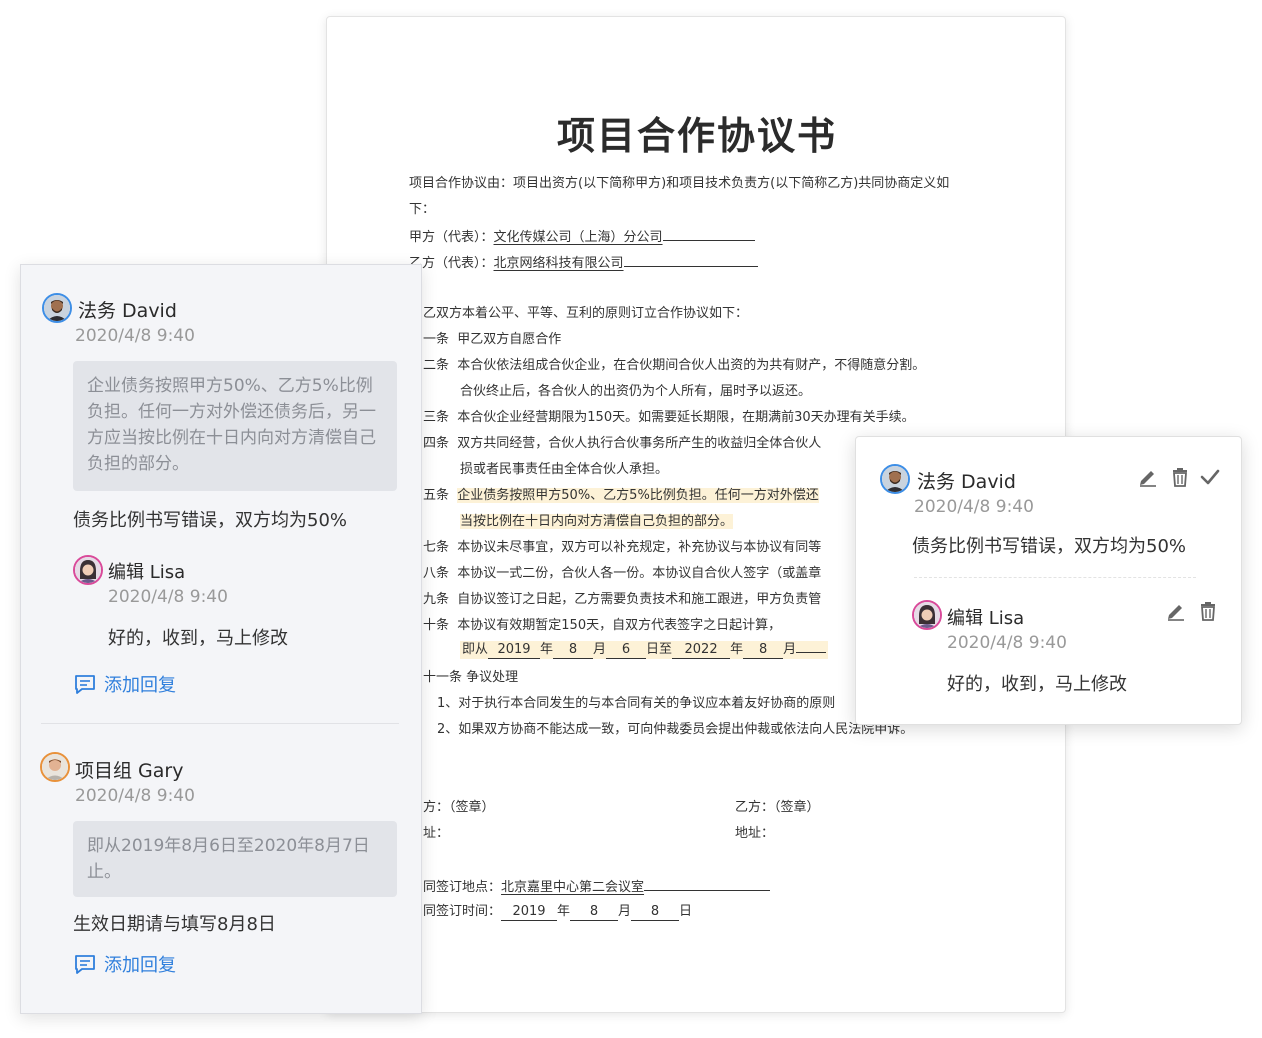 Image resolution: width=1262 pixels, height=1038 pixels. I want to click on popup-reply-comment: 好的，收到，马上修改, so click(1037, 684).